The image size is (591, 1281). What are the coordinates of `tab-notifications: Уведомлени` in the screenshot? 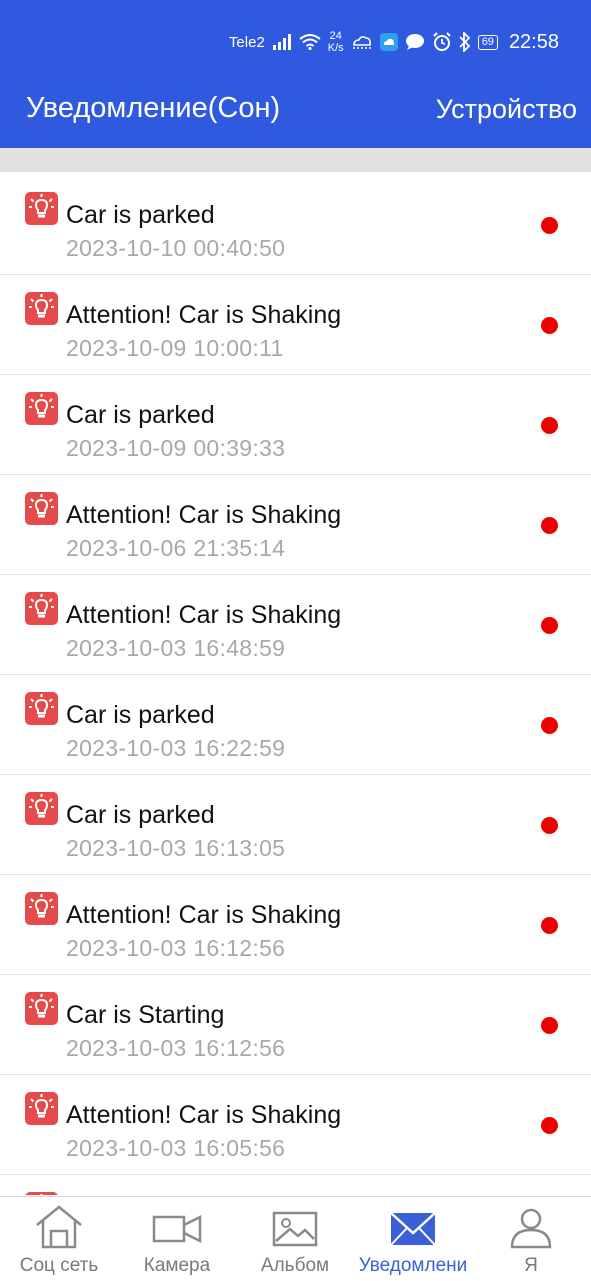 It's located at (413, 1239).